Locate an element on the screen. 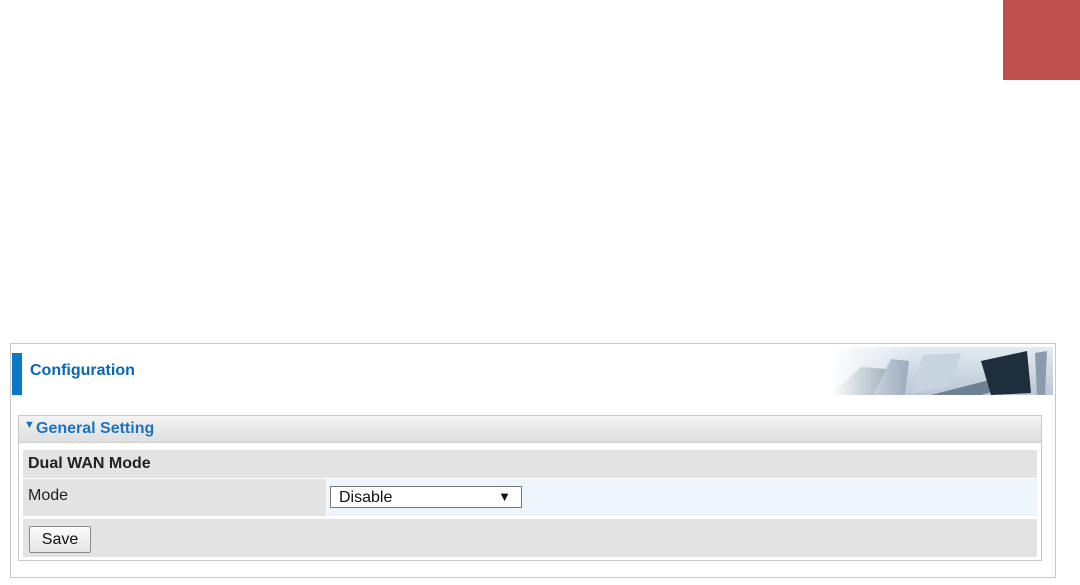  page-title: Configuration is located at coordinates (82, 370).